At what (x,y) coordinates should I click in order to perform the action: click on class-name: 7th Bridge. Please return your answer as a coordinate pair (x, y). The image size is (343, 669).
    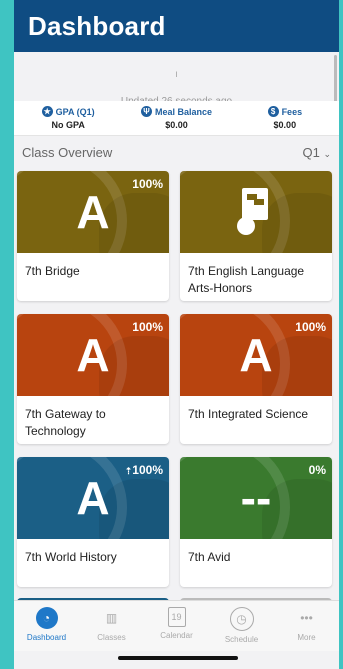
    Looking at the image, I should click on (52, 271).